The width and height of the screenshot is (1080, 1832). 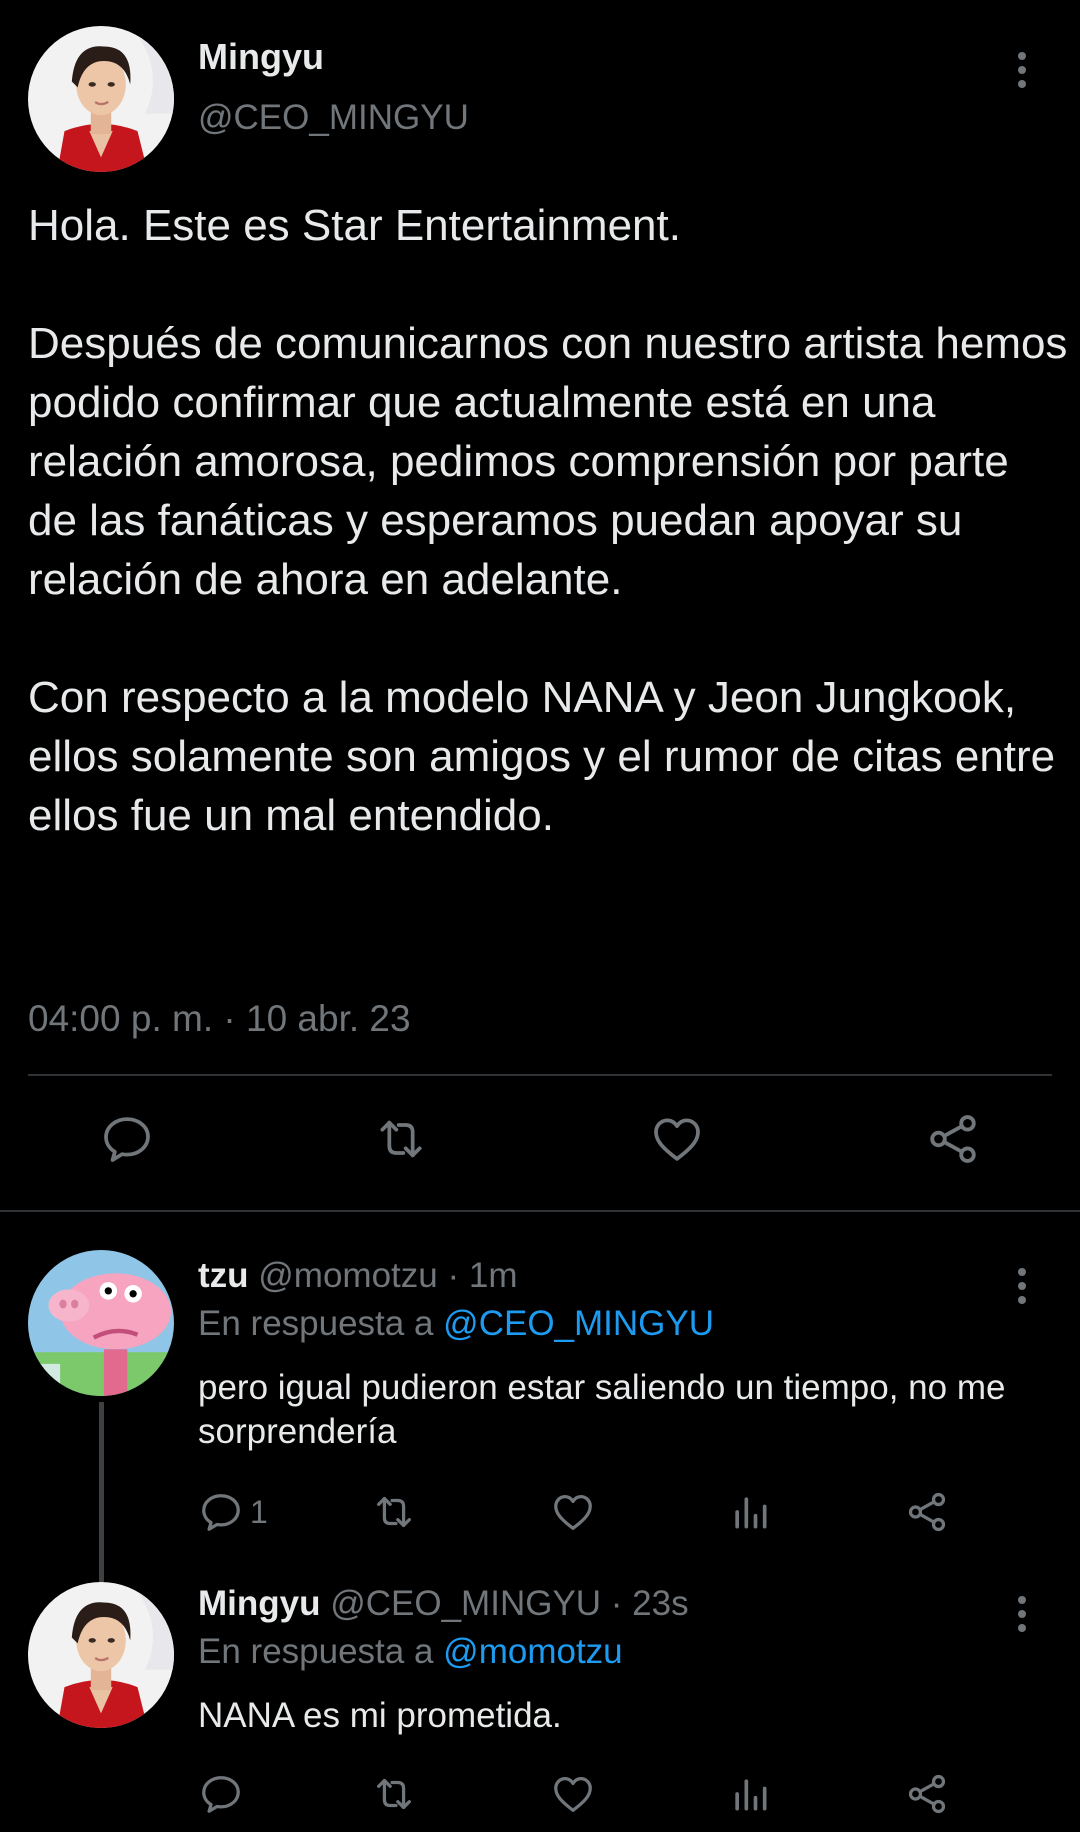 What do you see at coordinates (482, 1275) in the screenshot?
I see `reply-time: · 1m` at bounding box center [482, 1275].